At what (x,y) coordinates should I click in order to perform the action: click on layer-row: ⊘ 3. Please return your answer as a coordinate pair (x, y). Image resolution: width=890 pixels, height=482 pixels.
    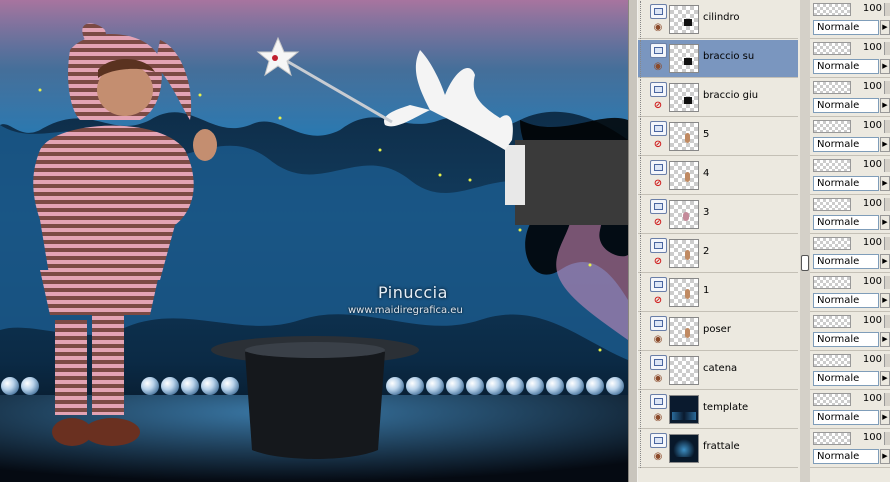
    Looking at the image, I should click on (718, 215).